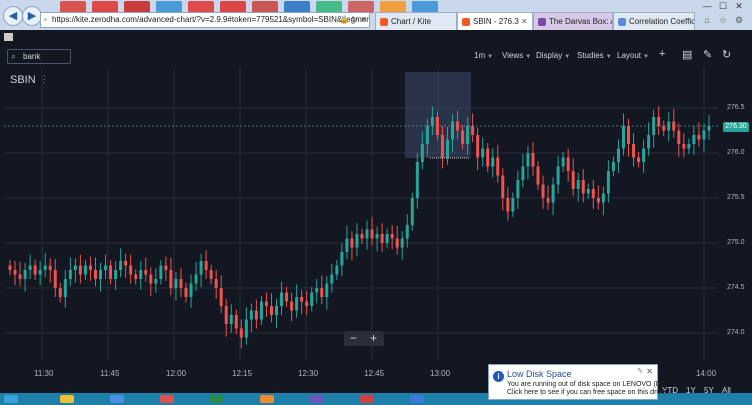 The height and width of the screenshot is (405, 752). I want to click on comment-icon: ▤, so click(687, 54).